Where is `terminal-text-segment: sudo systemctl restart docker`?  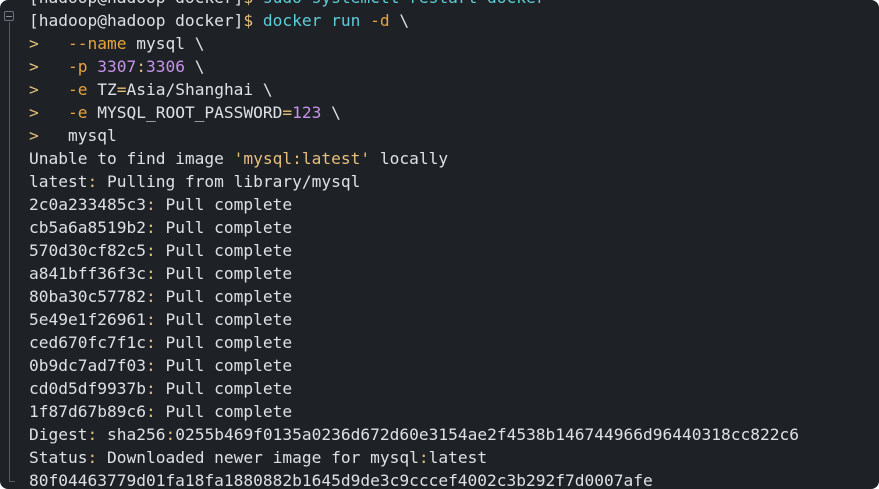 terminal-text-segment: sudo systemctl restart docker is located at coordinates (404, 3).